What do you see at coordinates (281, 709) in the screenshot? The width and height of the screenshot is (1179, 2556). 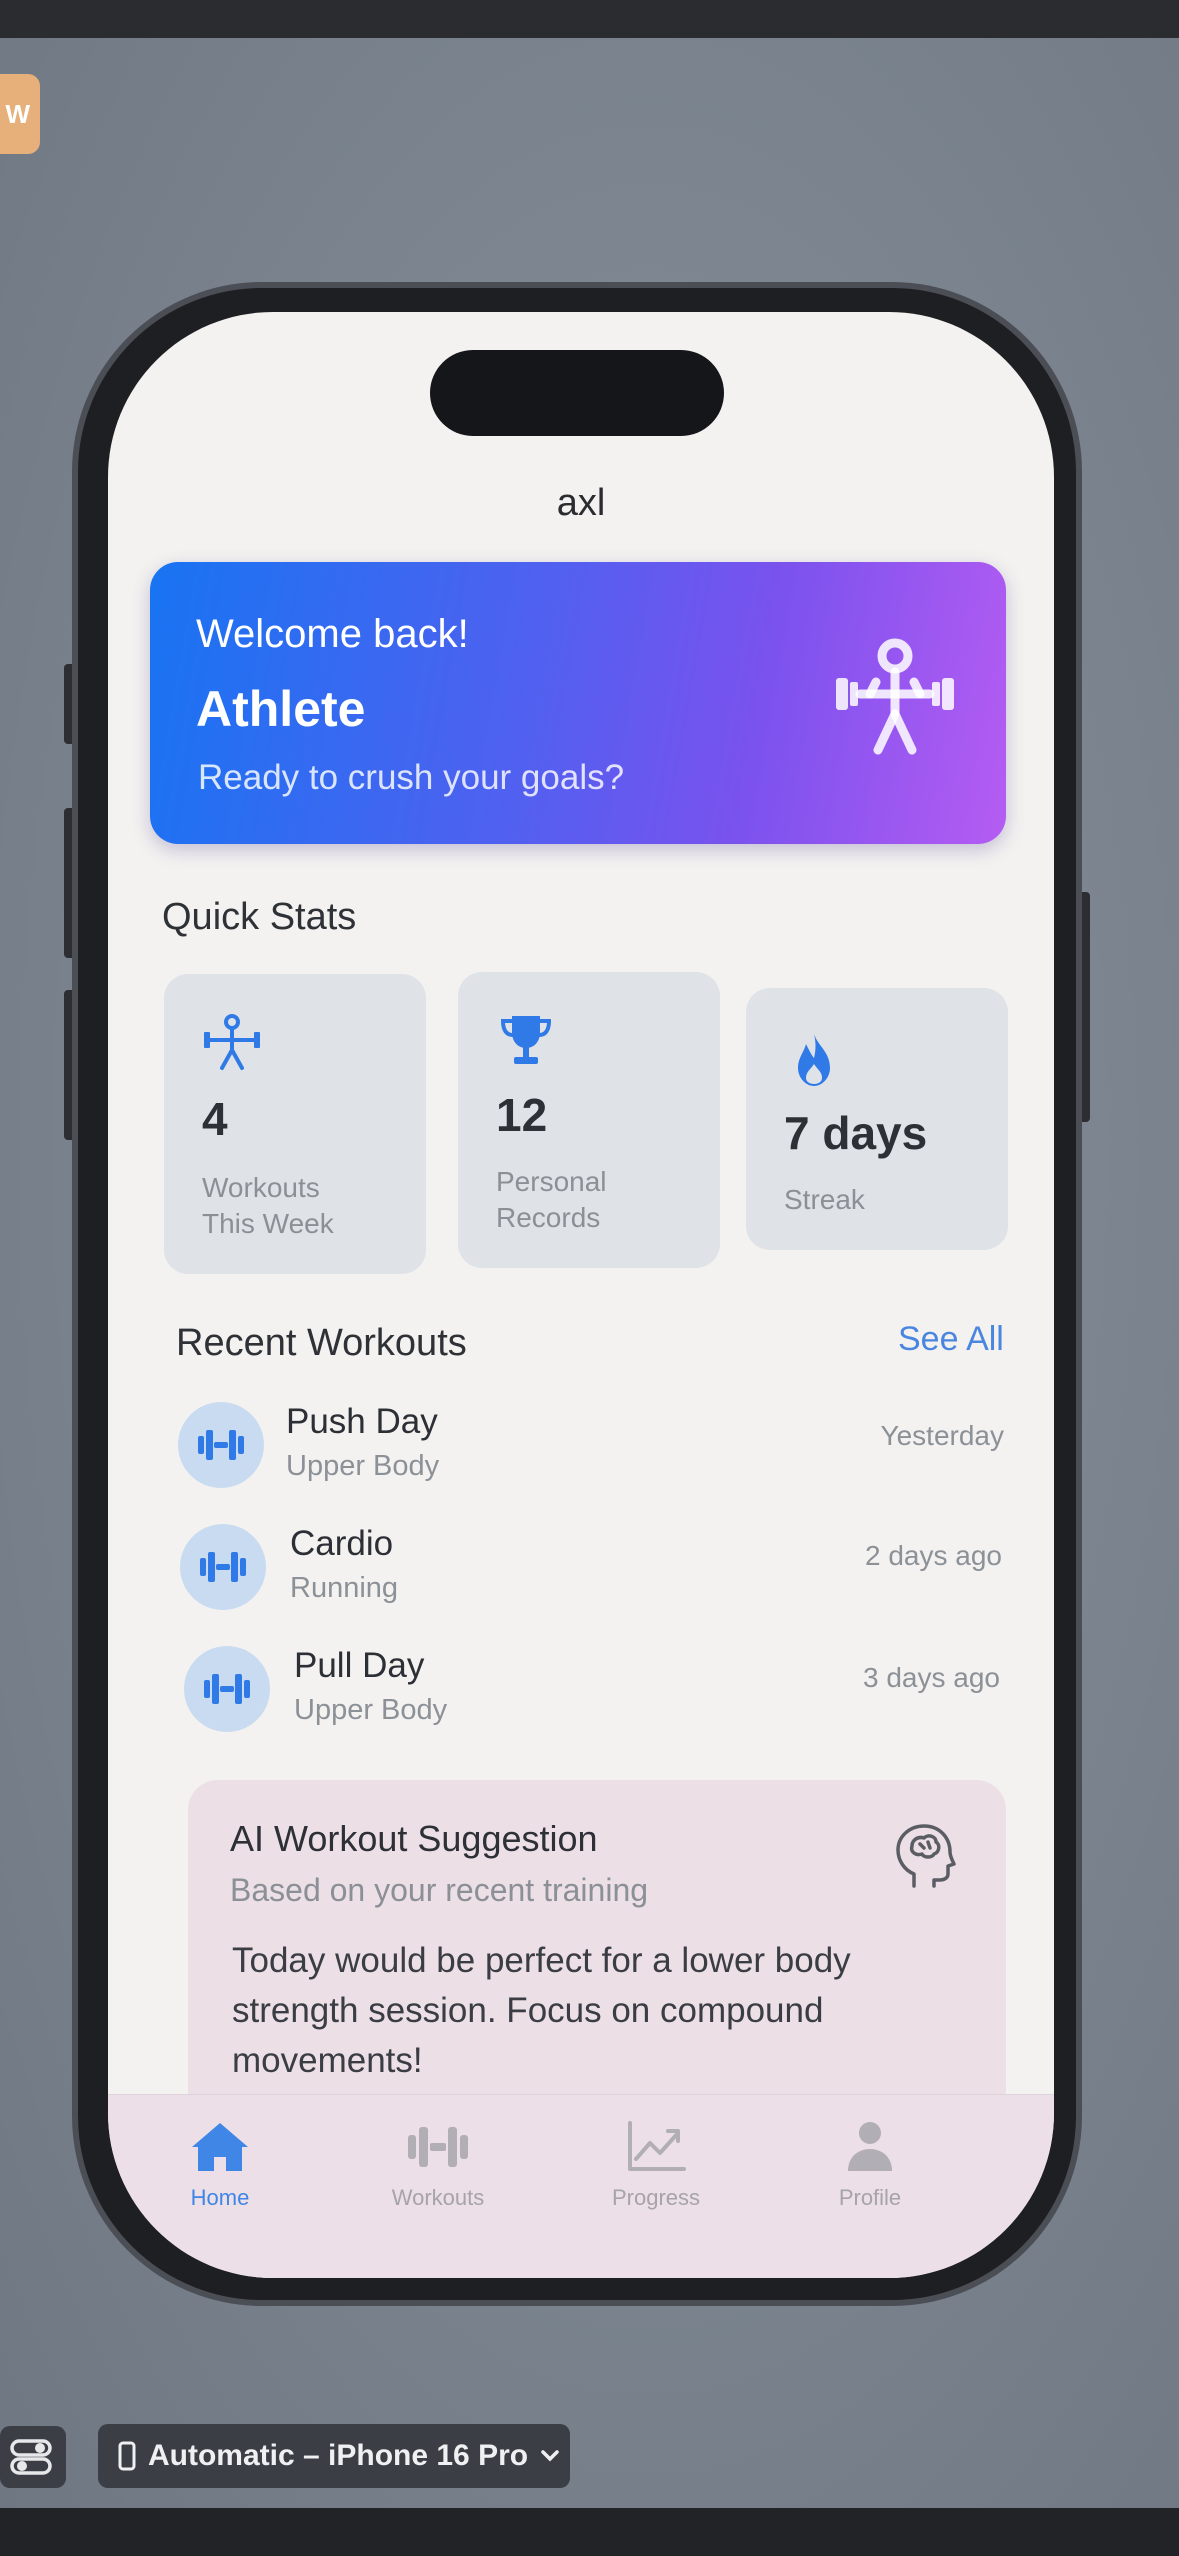 I see `welcome-name: Athlete` at bounding box center [281, 709].